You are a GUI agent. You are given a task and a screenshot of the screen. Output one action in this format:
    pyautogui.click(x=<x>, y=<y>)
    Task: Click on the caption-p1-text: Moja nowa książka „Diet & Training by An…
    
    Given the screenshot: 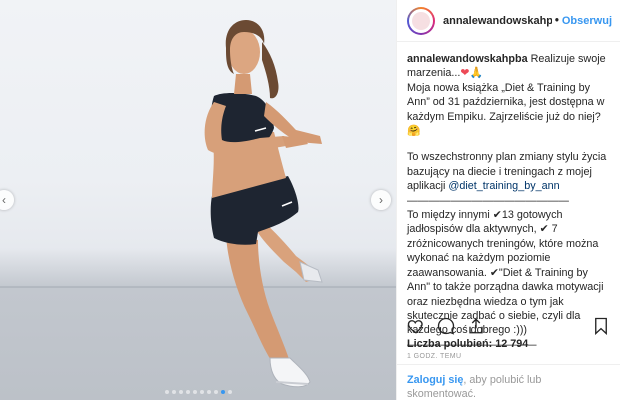 What is the action you would take?
    pyautogui.click(x=507, y=102)
    